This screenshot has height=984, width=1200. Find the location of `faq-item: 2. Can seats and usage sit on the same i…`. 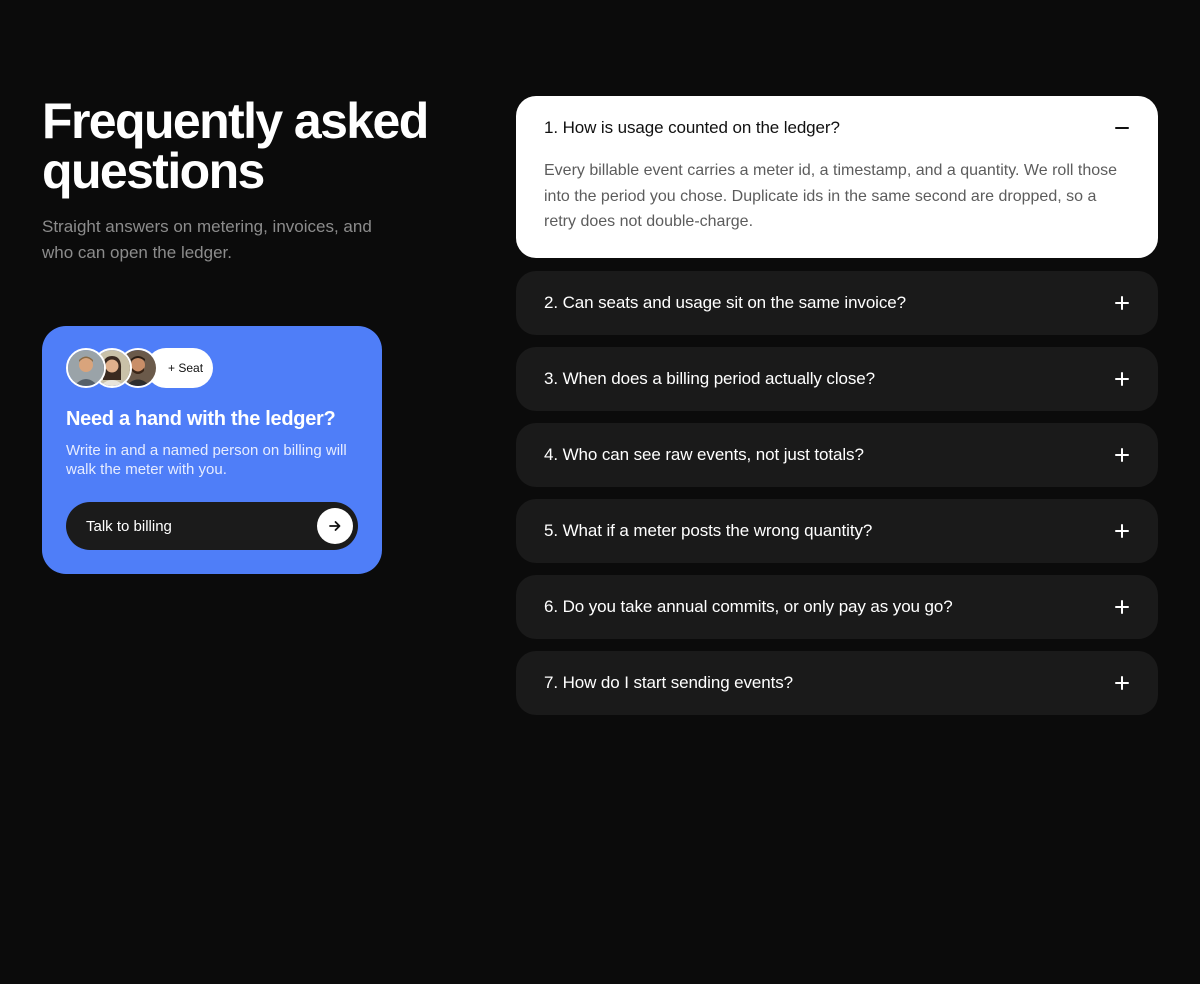

faq-item: 2. Can seats and usage sit on the same i… is located at coordinates (837, 303).